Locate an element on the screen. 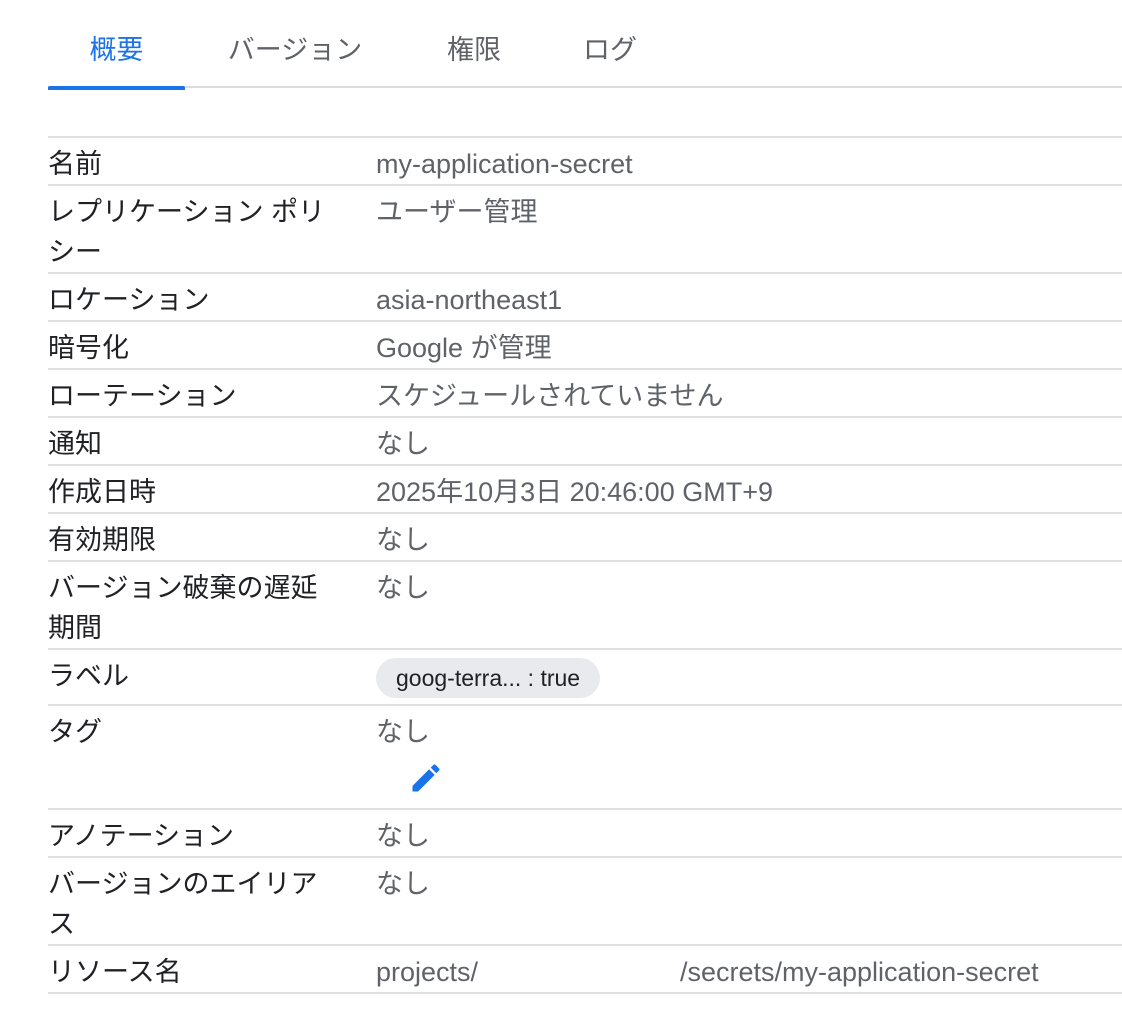  detail-value-notification: なし is located at coordinates (403, 444).